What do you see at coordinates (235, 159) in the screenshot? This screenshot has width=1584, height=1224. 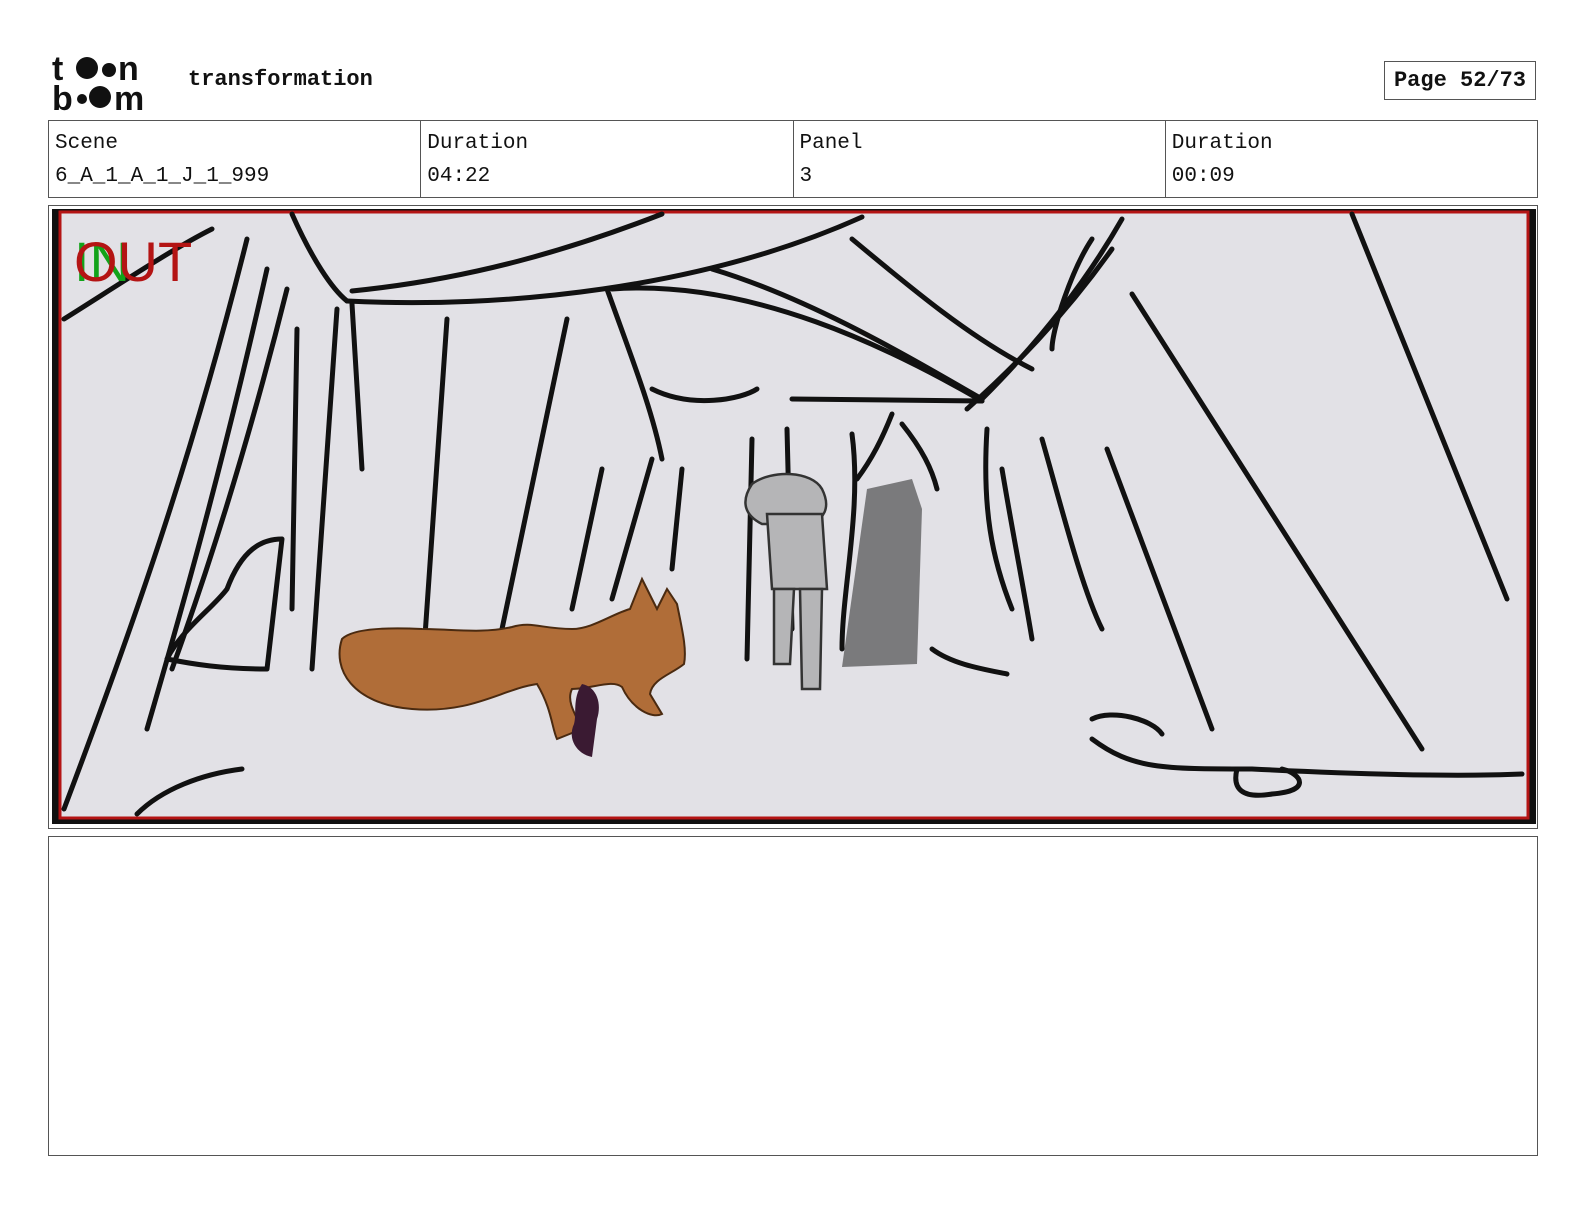 I see `scene-cell: Scene 6_A_1_A_1_J_1_999` at bounding box center [235, 159].